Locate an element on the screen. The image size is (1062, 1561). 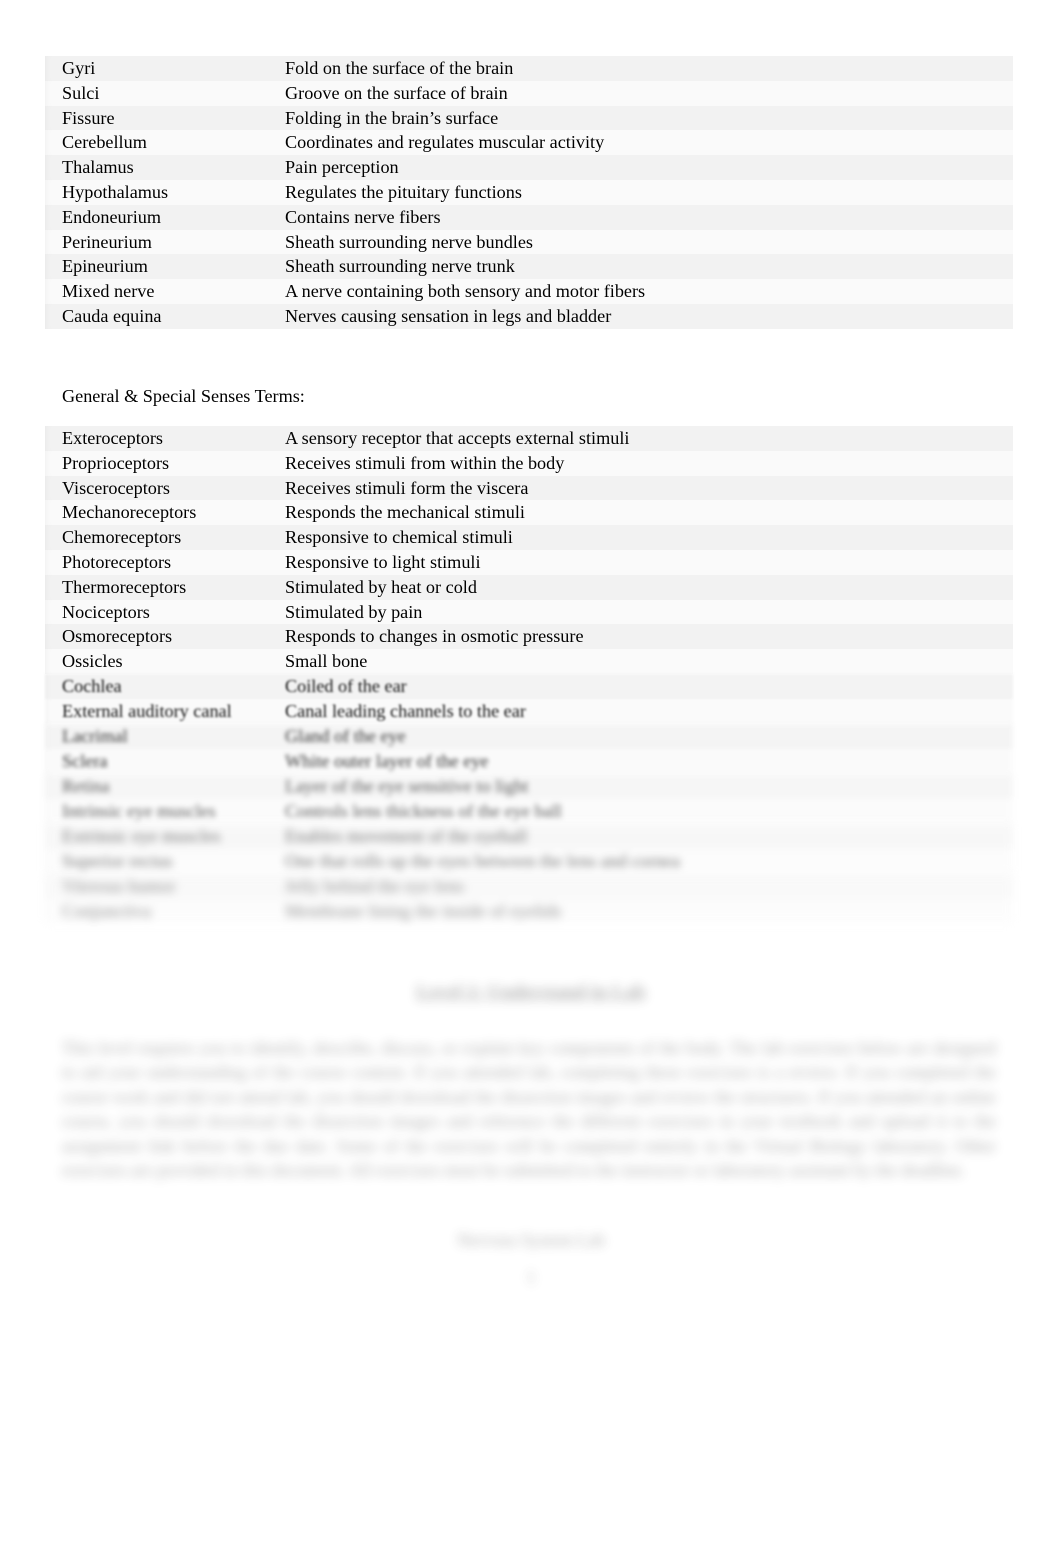
table-row: Thalamus Pain perception is located at coordinates (529, 167).